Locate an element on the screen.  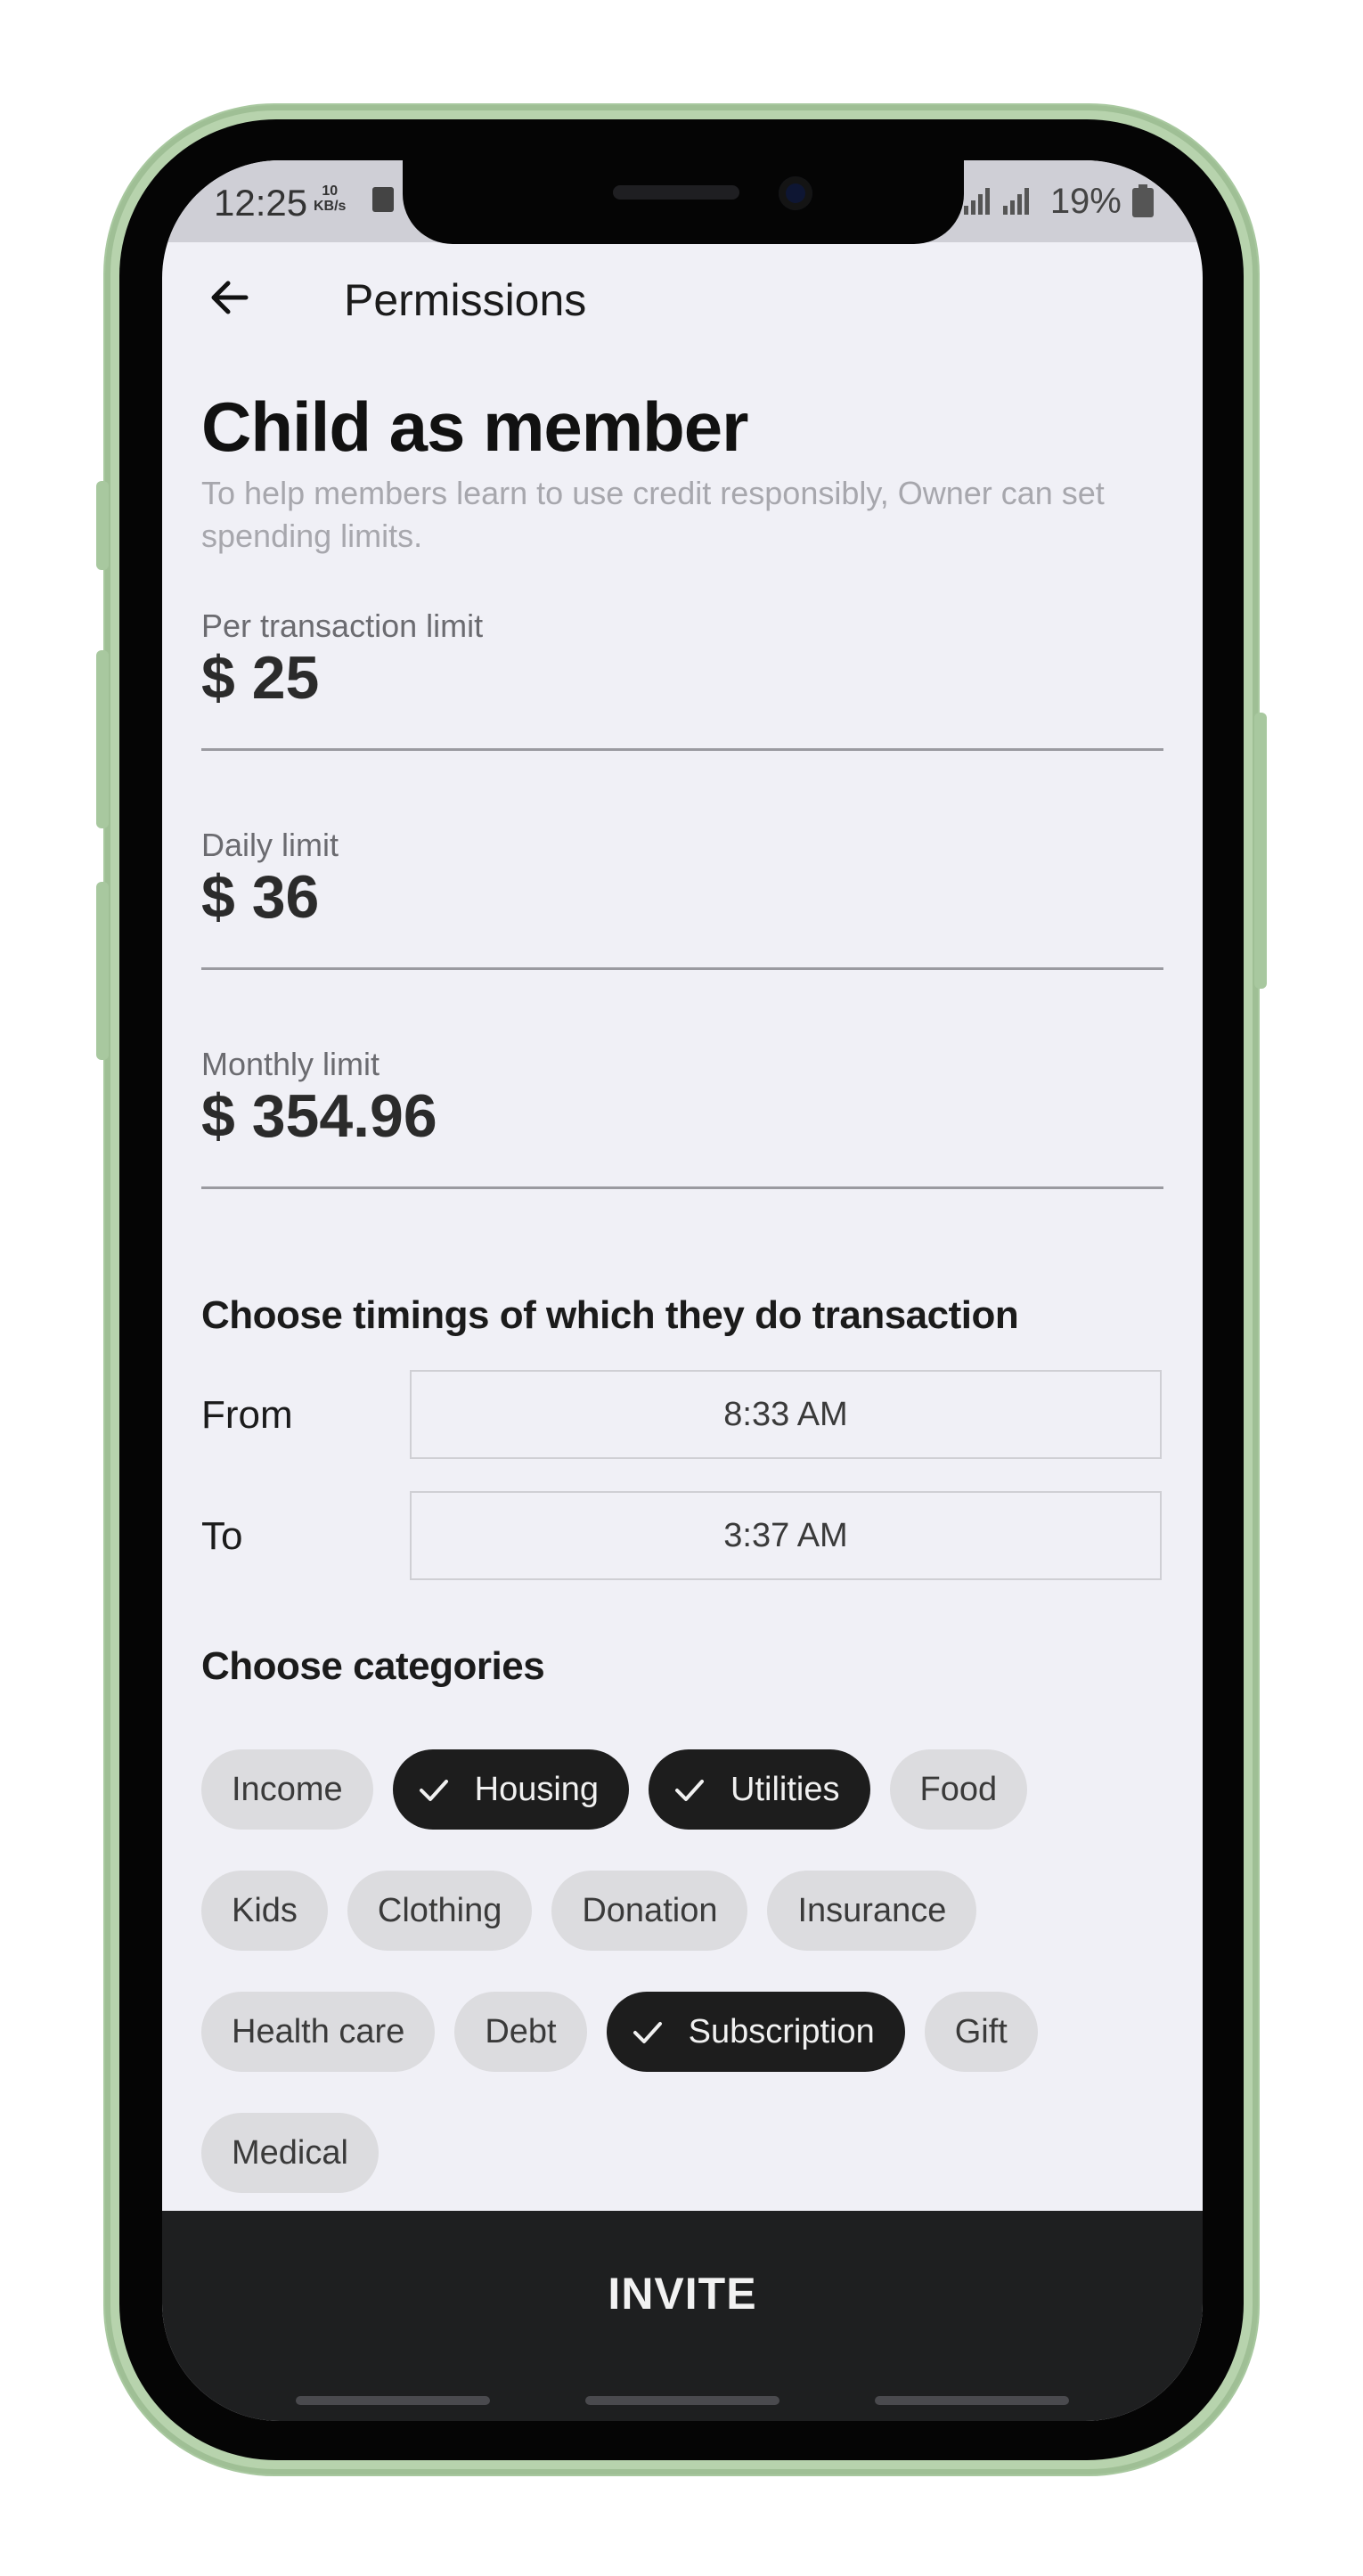
chip-income: Income is located at coordinates (287, 1790).